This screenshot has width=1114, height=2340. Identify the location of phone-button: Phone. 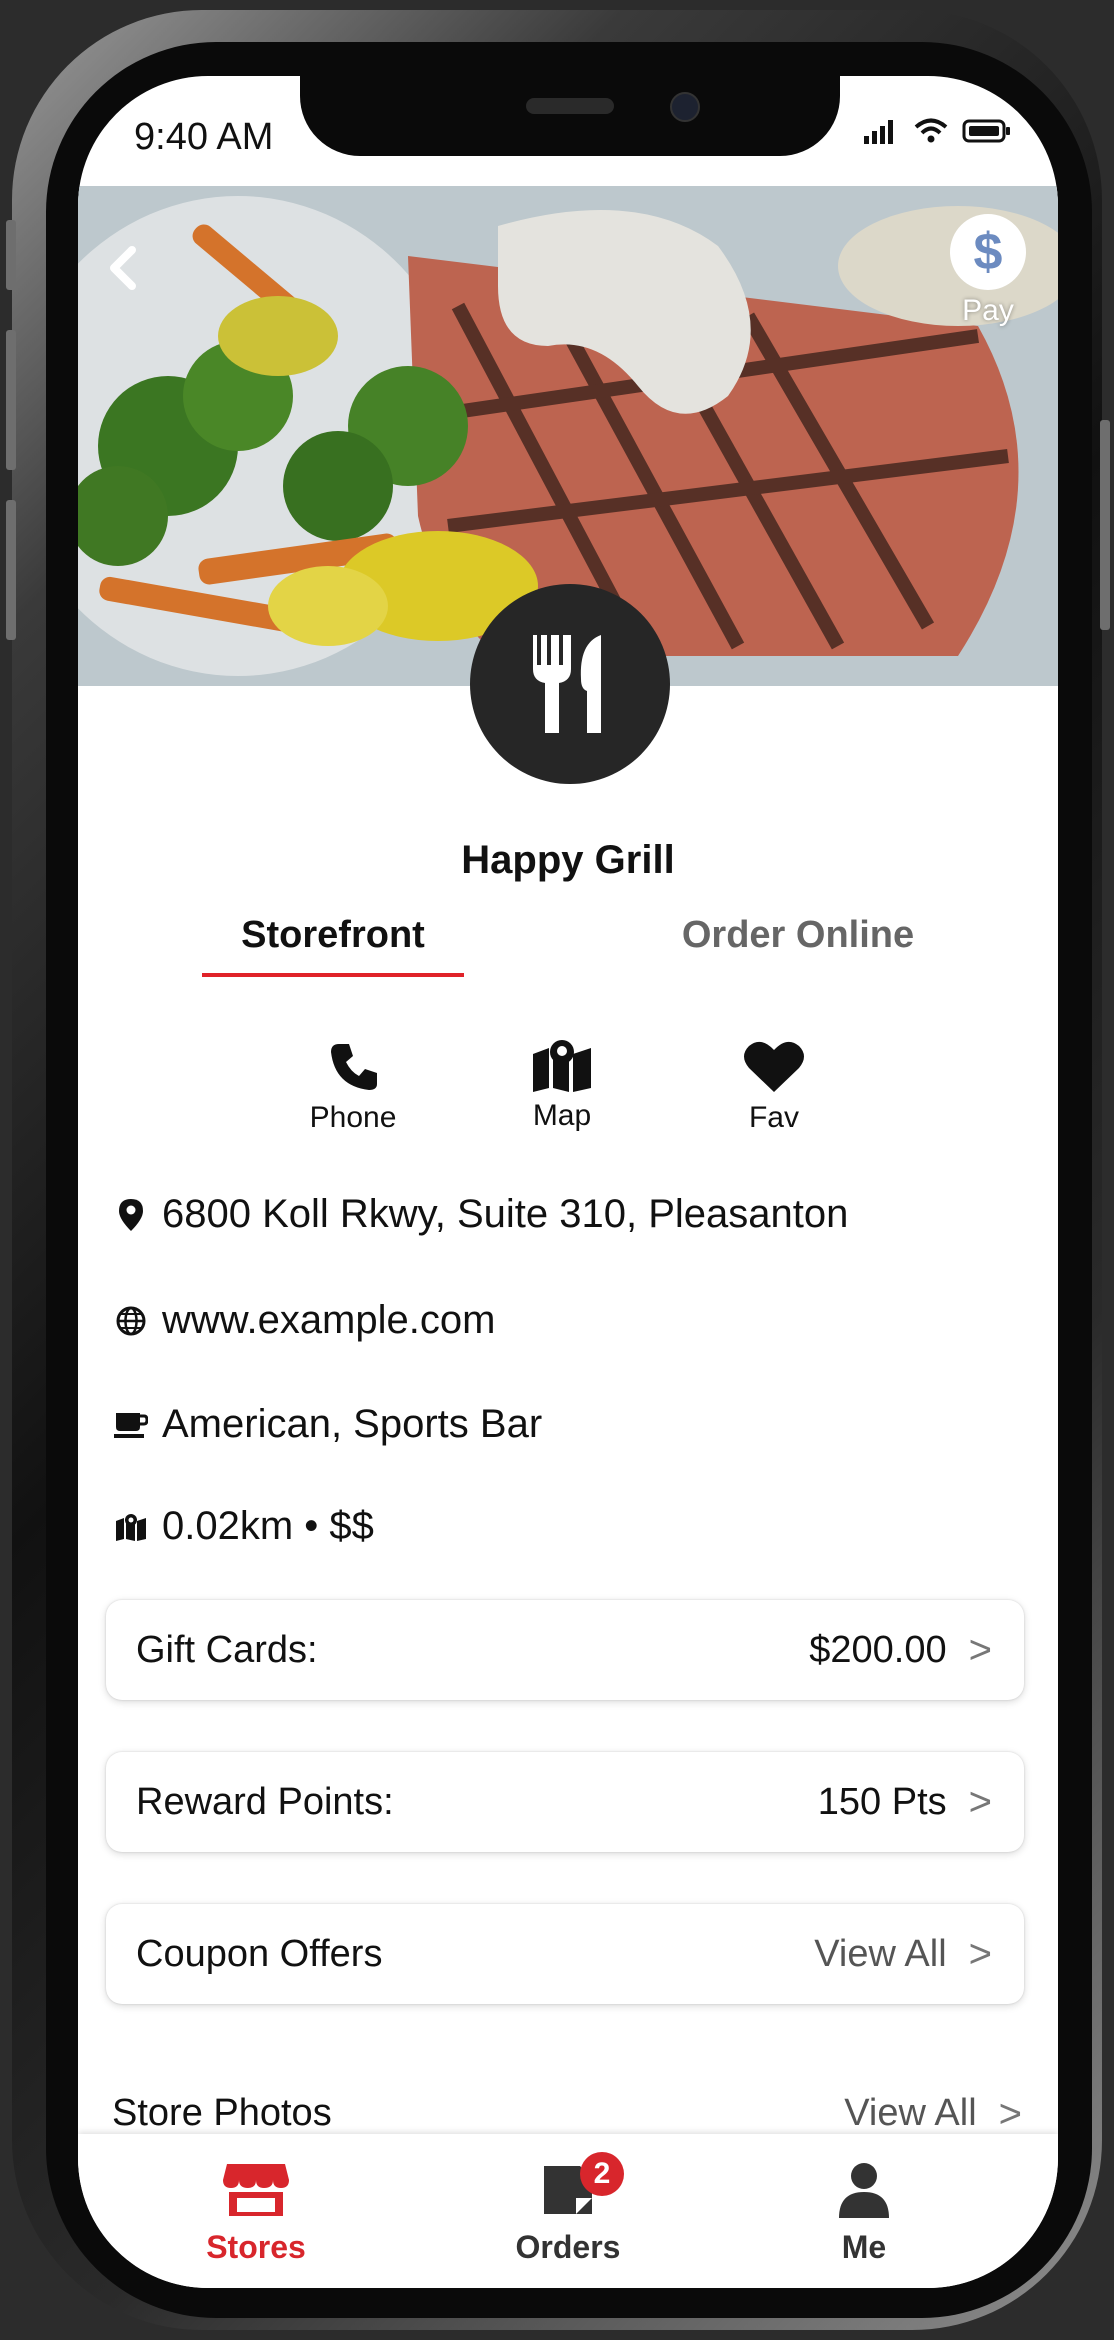
(353, 1086).